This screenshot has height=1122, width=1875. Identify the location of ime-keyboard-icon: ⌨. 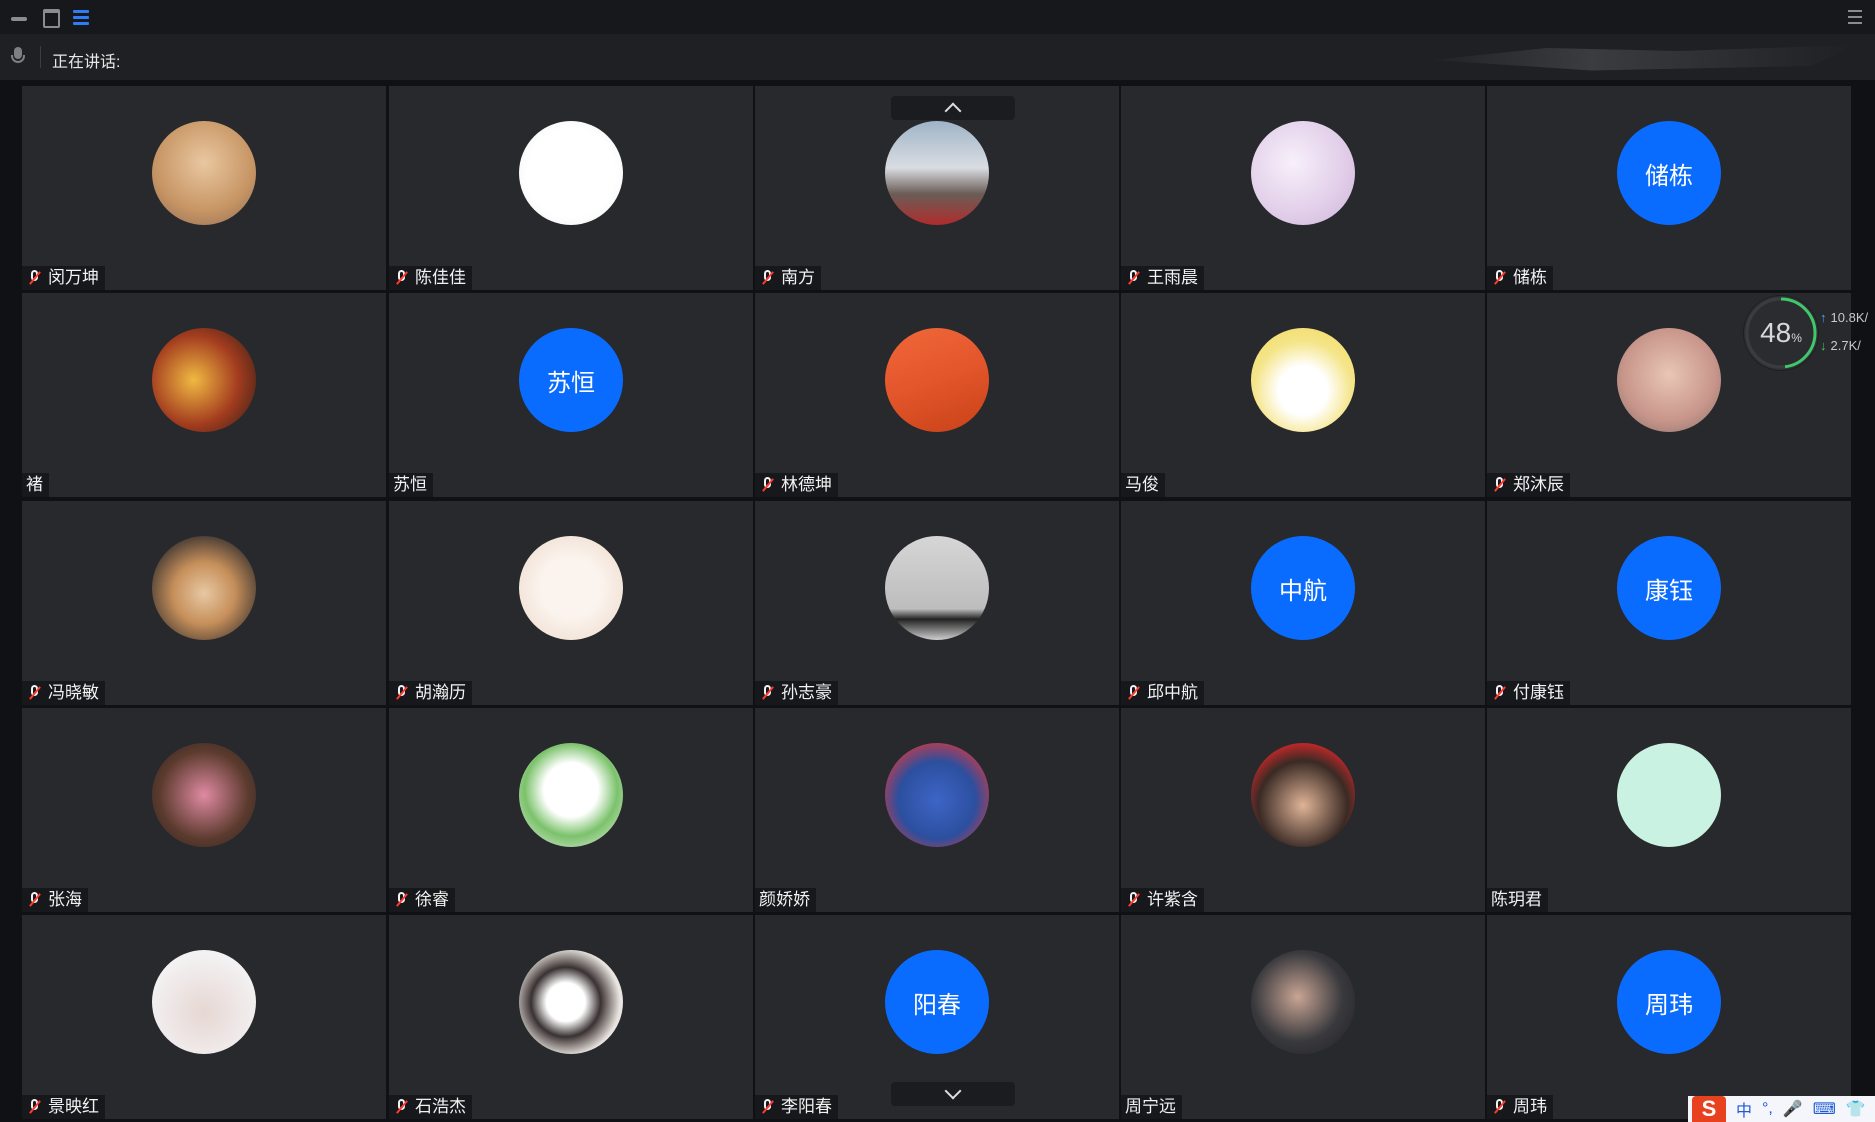
(1824, 1109).